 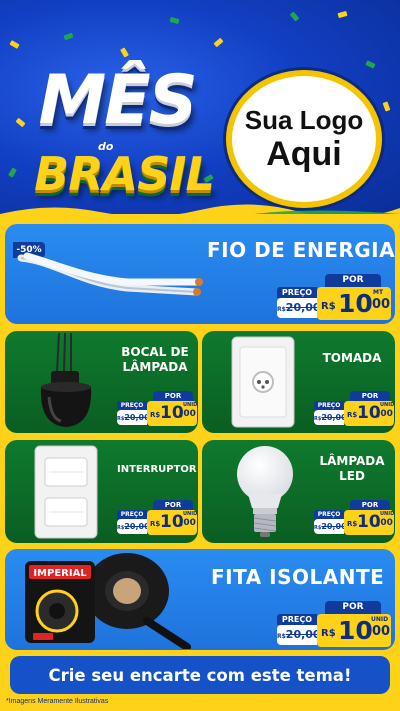 I want to click on insulating-tape-icon: IMPERIAL, so click(x=108, y=601).